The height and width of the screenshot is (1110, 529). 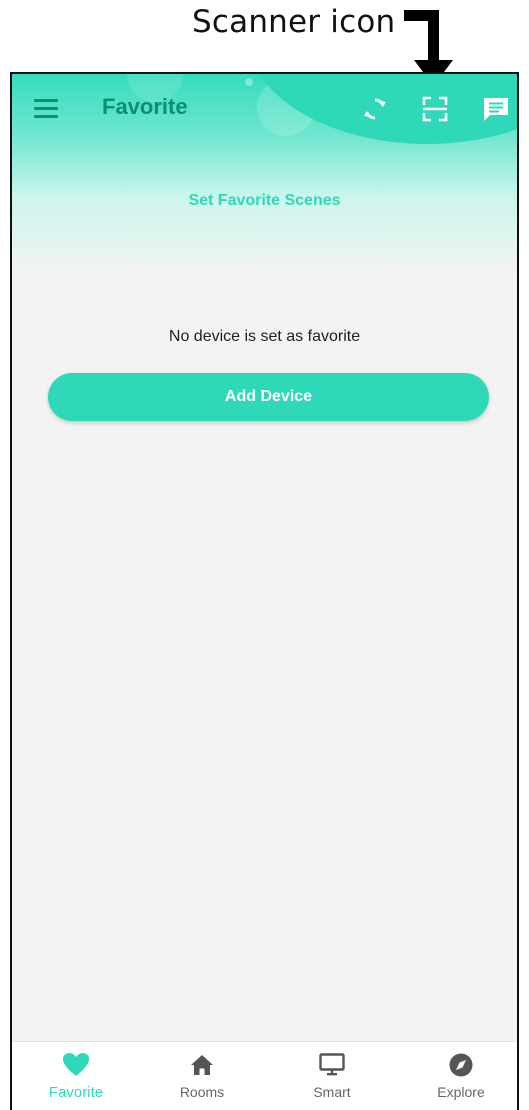 I want to click on nav-label-smart: Smart, so click(x=332, y=1092).